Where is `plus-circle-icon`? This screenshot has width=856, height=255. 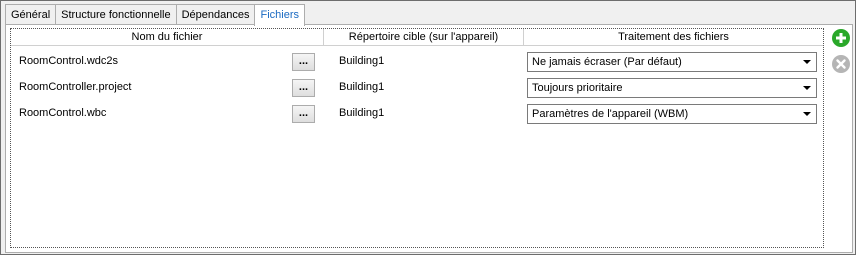 plus-circle-icon is located at coordinates (841, 38).